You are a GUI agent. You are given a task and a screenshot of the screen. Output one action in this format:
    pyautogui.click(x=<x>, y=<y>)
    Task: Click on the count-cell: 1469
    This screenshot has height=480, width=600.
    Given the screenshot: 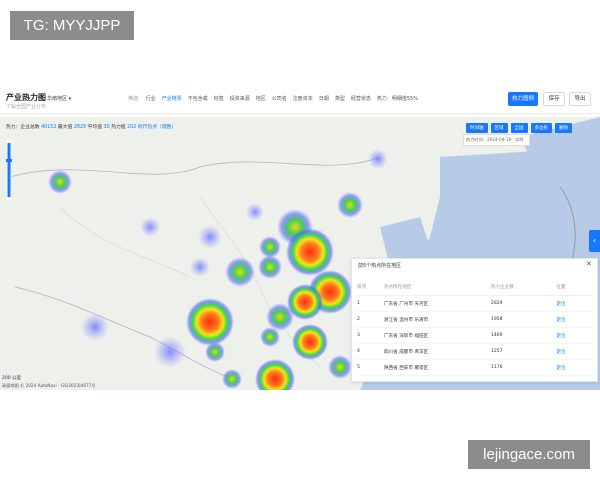 What is the action you would take?
    pyautogui.click(x=522, y=335)
    